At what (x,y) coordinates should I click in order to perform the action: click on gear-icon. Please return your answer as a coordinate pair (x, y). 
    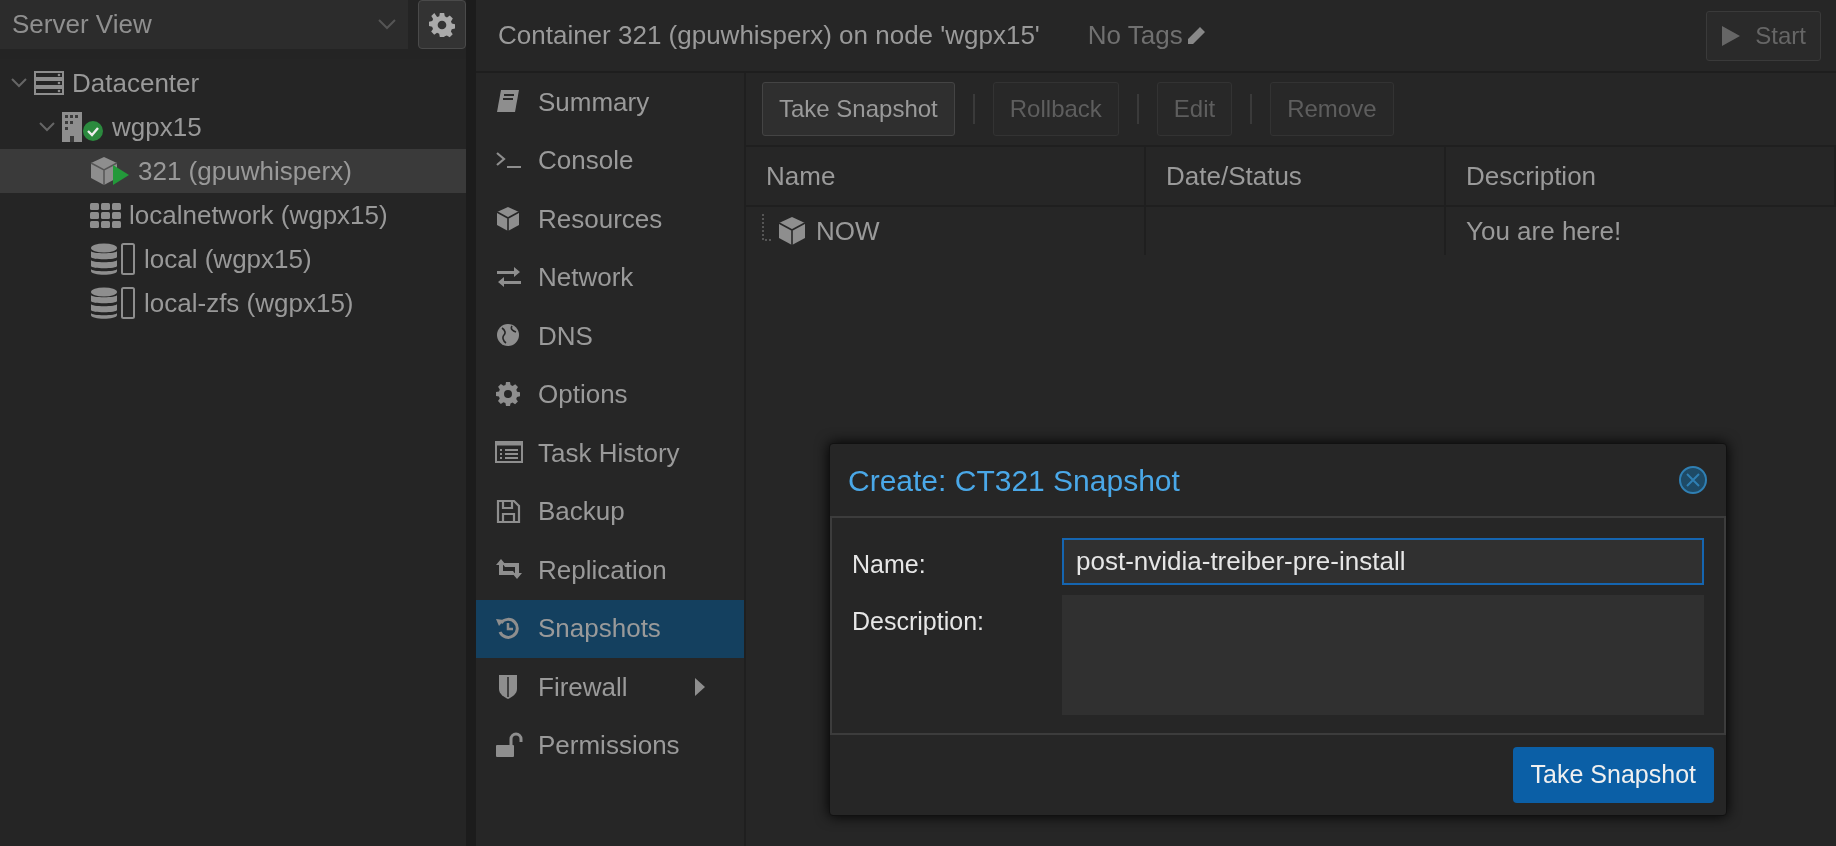
    Looking at the image, I should click on (509, 394).